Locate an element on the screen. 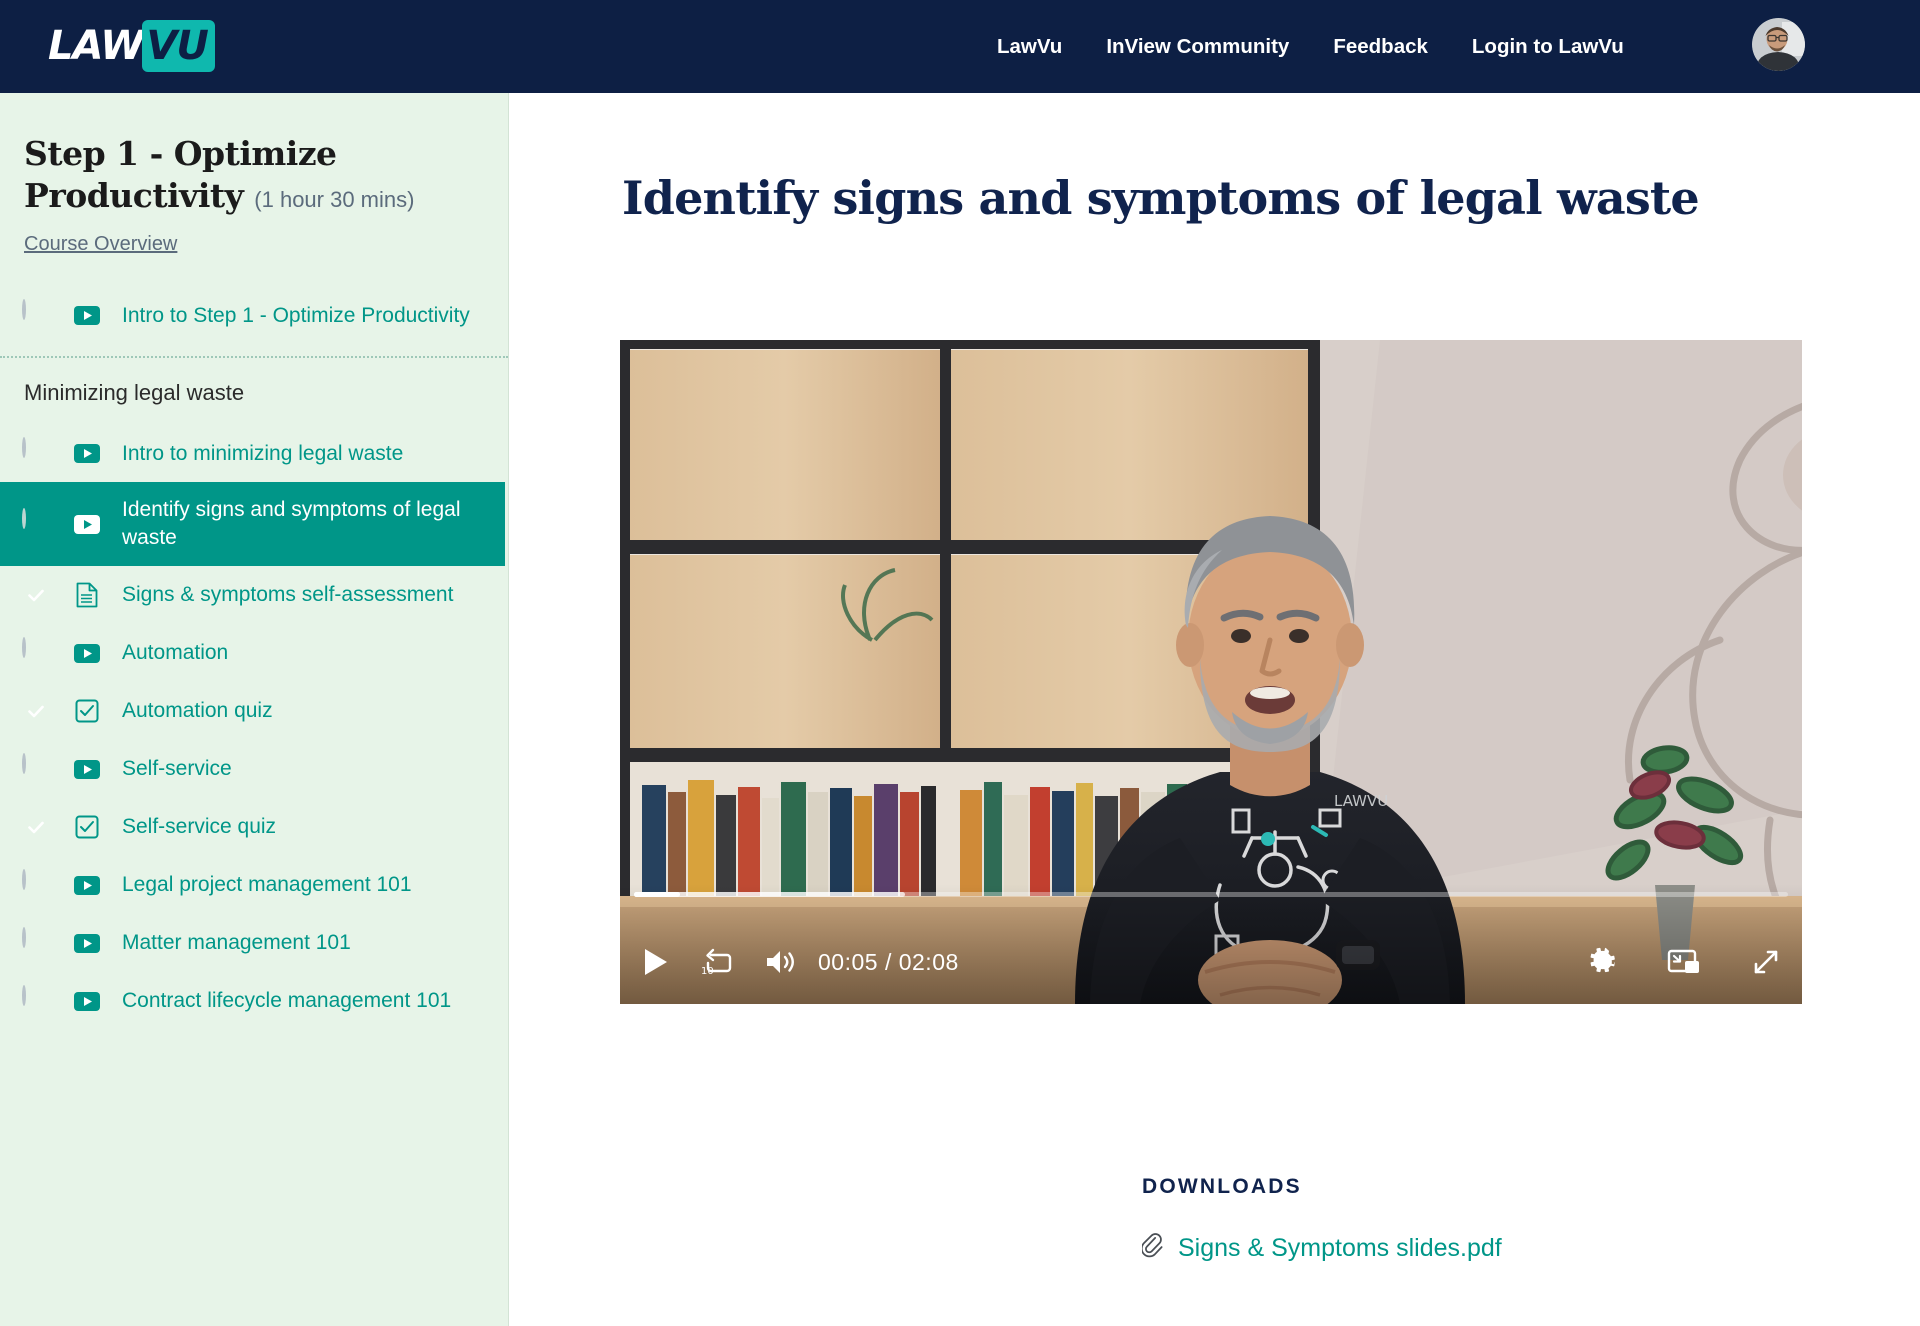 Image resolution: width=1920 pixels, height=1326 pixels. lesson-item-legal-project-management-101: Legal project management 101 is located at coordinates (254, 885).